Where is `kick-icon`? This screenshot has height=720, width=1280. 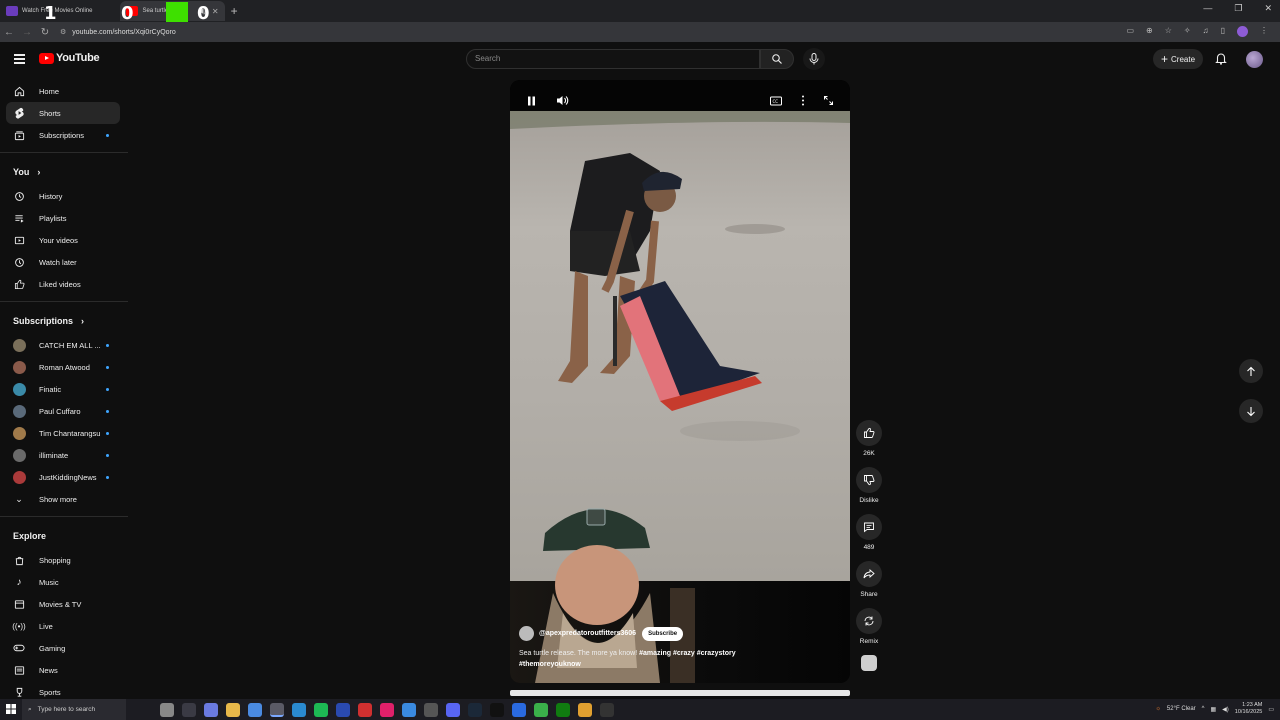 kick-icon is located at coordinates (497, 709).